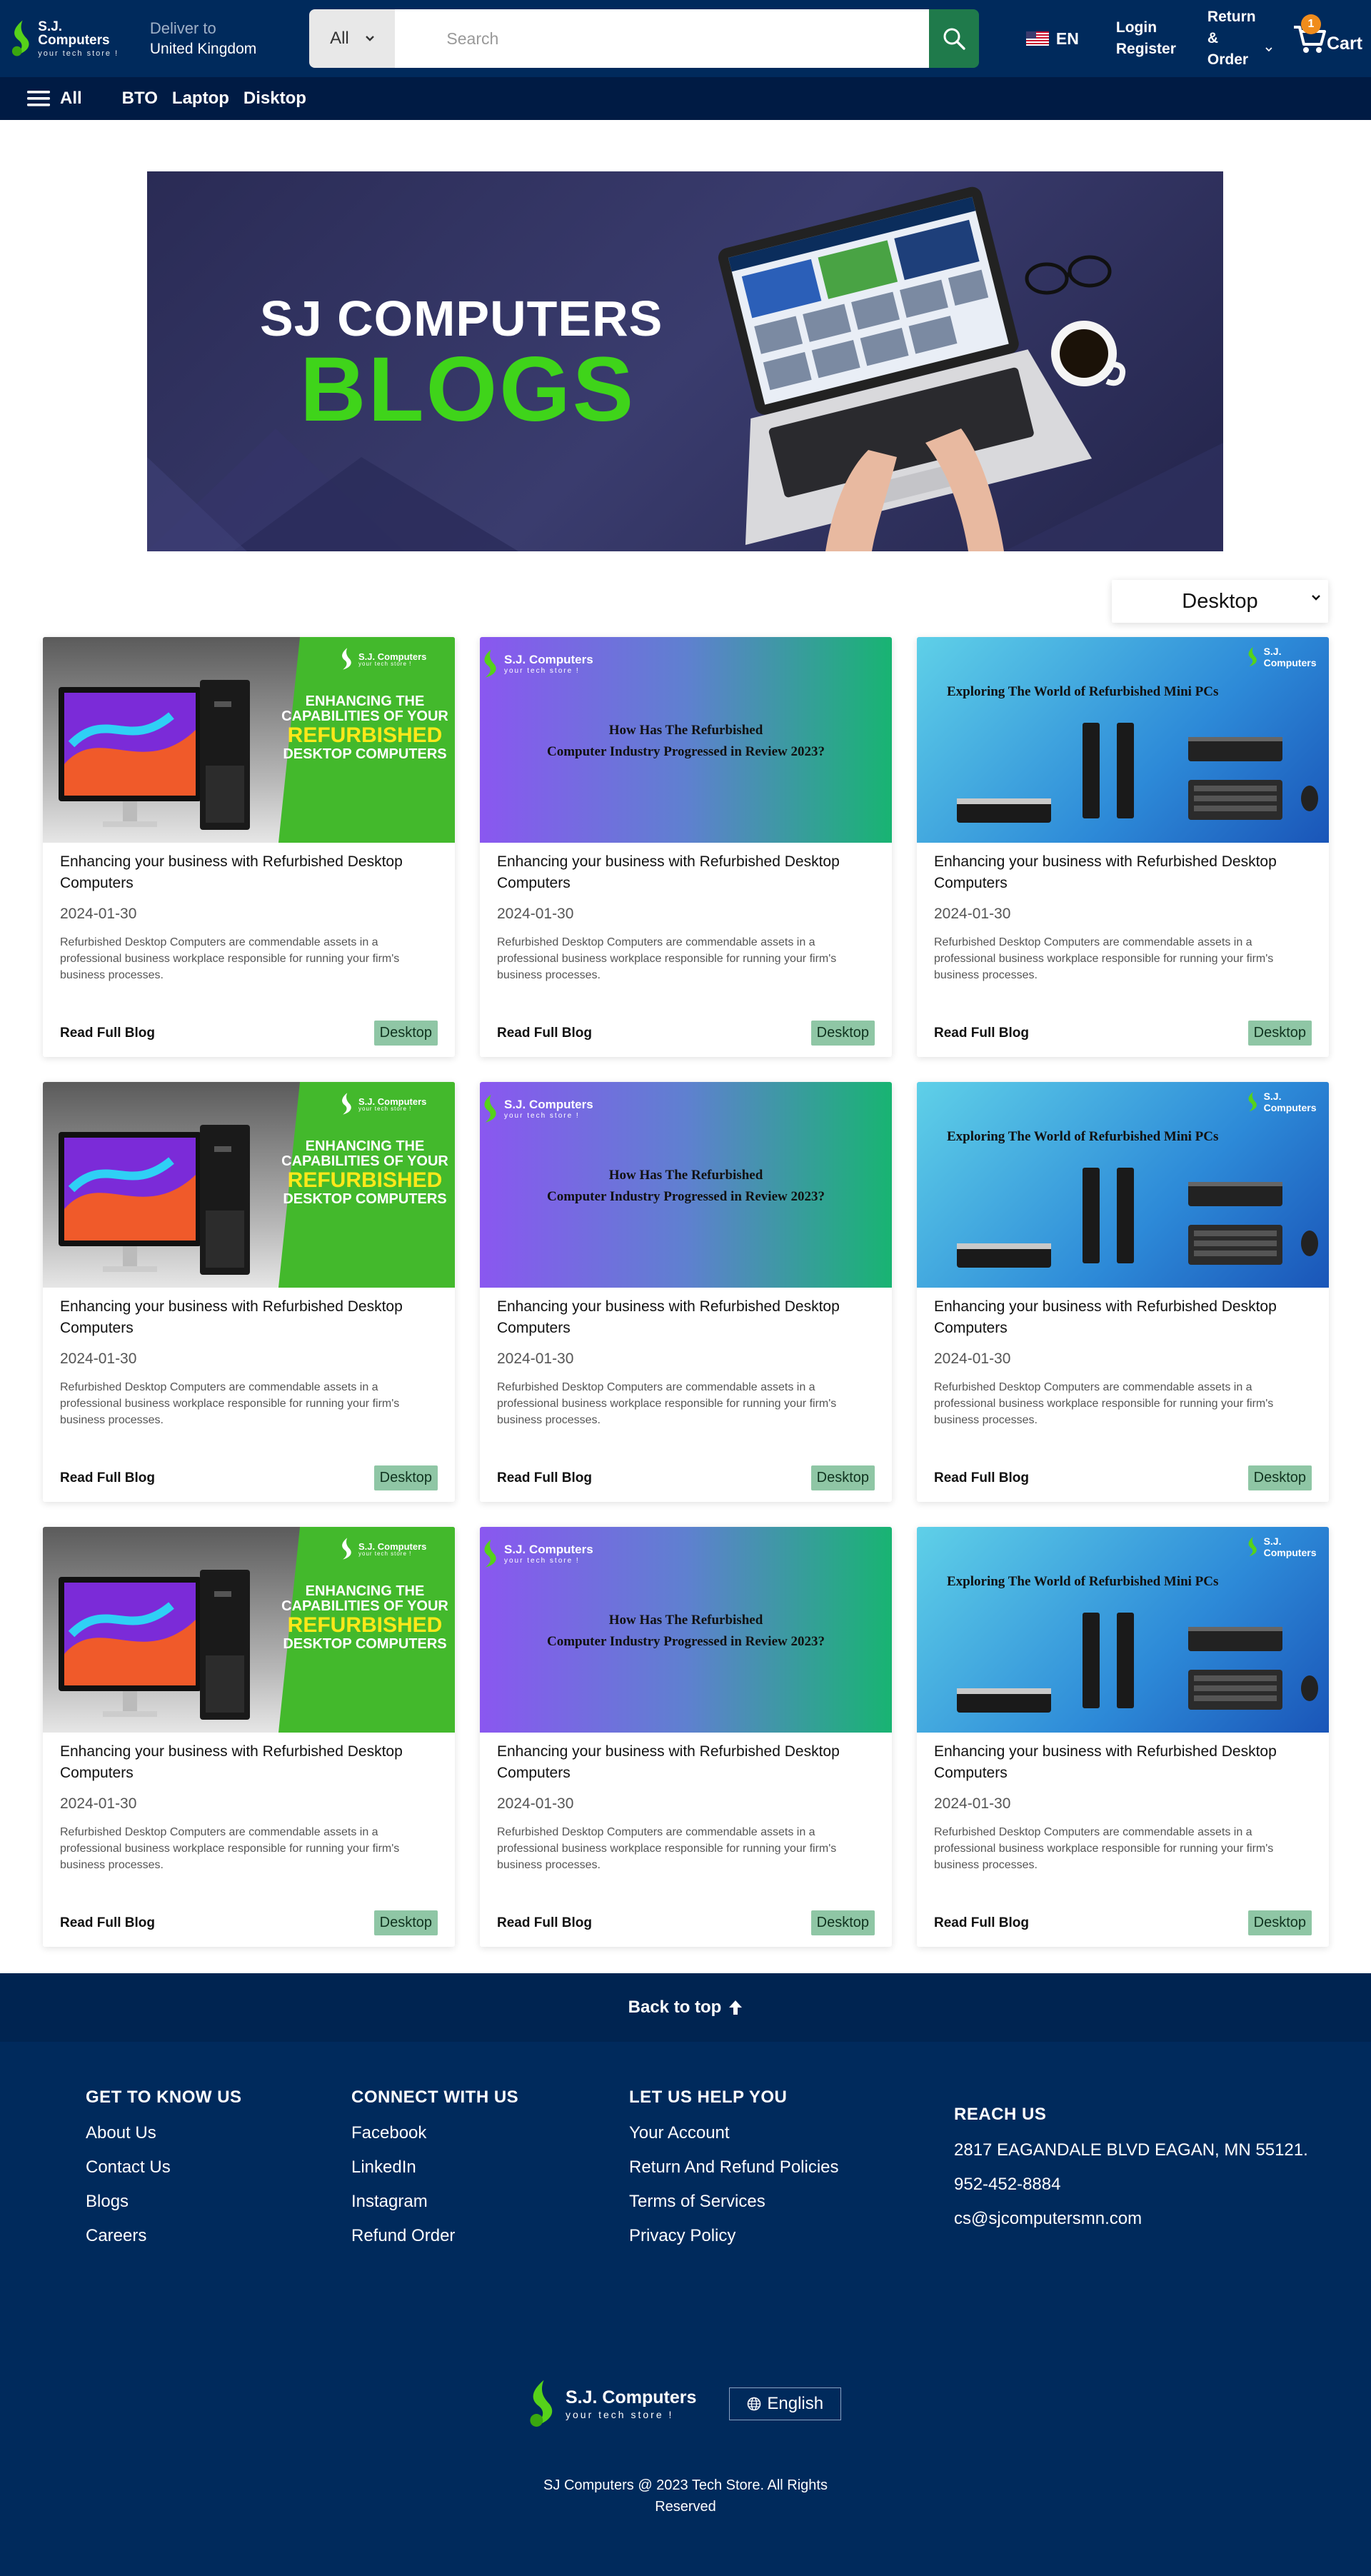  What do you see at coordinates (1131, 2219) in the screenshot?
I see `footer-email: cs@sjcomputersmn.com` at bounding box center [1131, 2219].